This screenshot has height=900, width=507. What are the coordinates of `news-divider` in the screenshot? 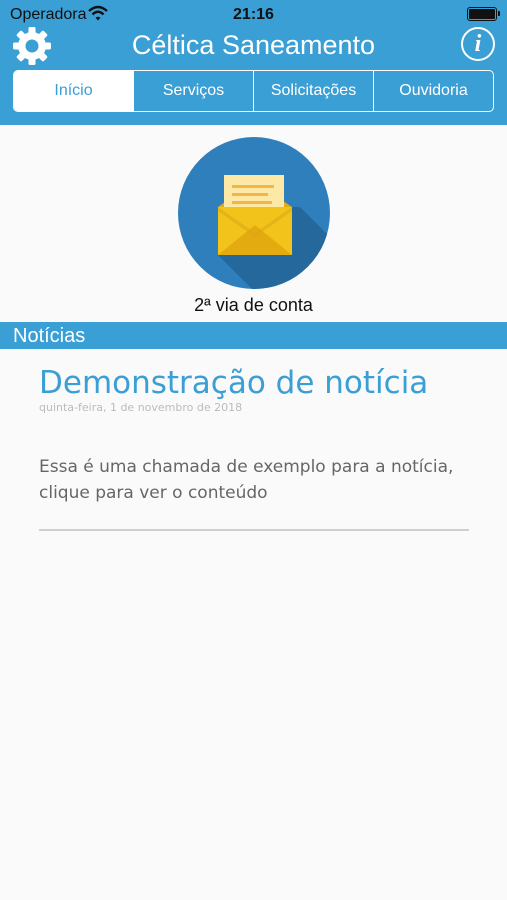 It's located at (254, 530).